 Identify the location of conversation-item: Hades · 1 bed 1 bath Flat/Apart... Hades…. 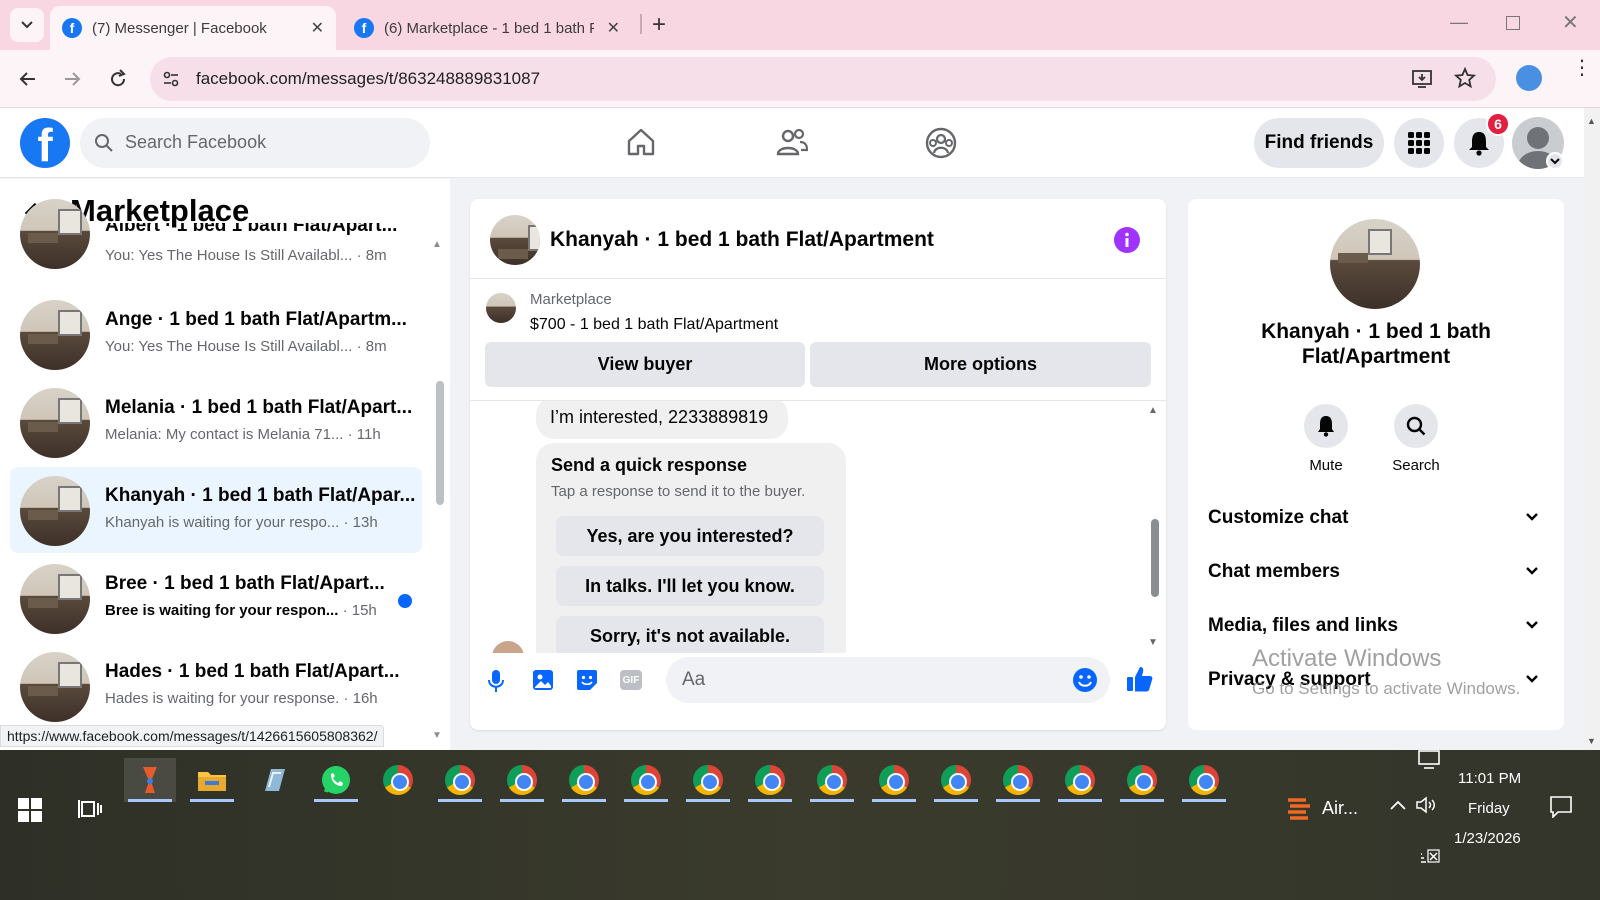
(216, 686).